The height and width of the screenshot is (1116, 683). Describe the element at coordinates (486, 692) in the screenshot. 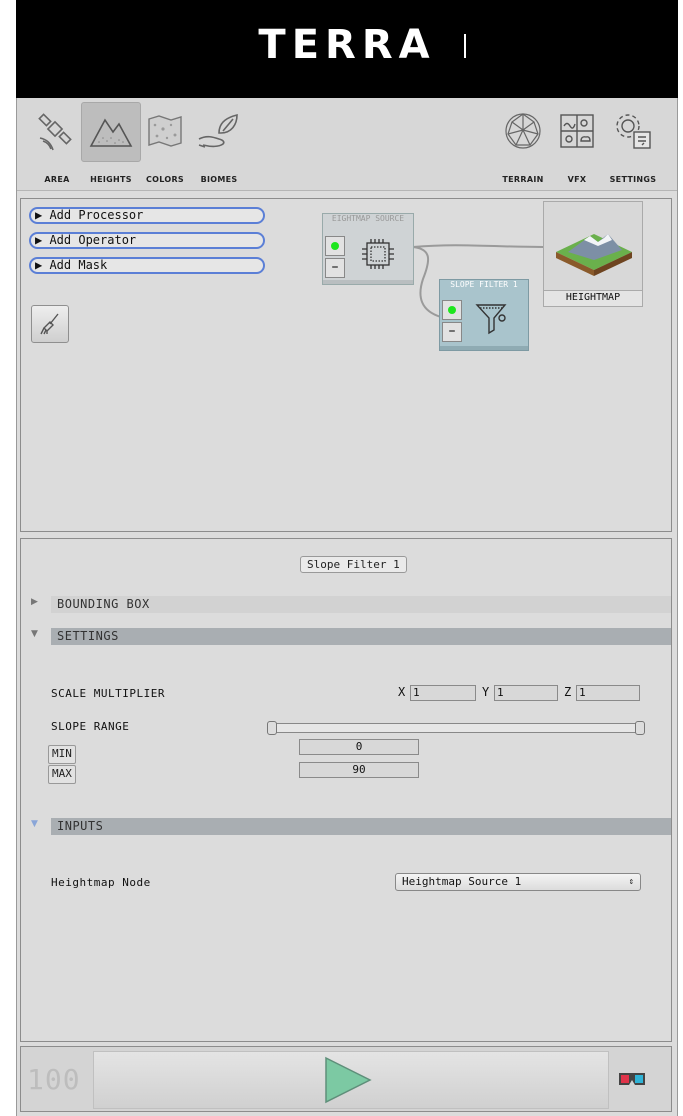

I see `scale-y-label: Y` at that location.